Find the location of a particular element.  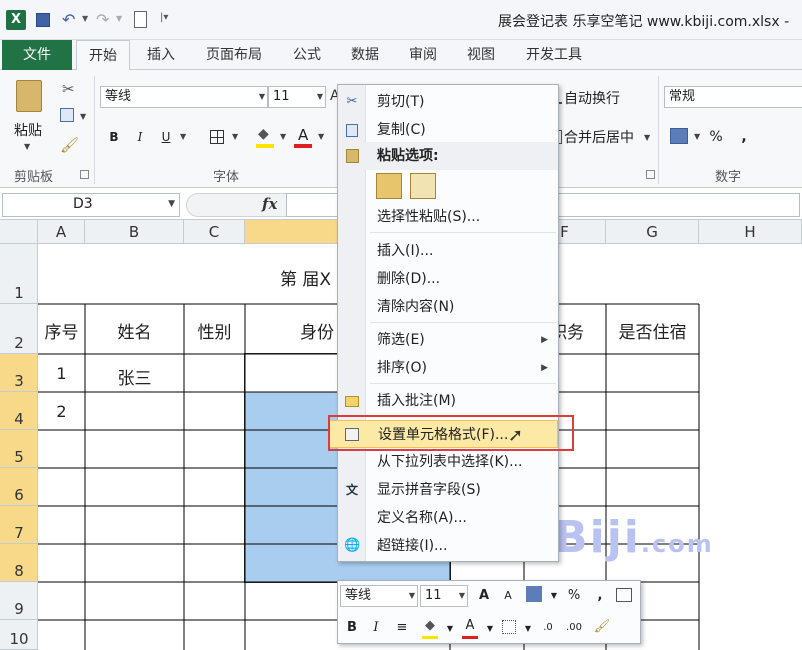

cut-icon: ✂ is located at coordinates (68, 89).